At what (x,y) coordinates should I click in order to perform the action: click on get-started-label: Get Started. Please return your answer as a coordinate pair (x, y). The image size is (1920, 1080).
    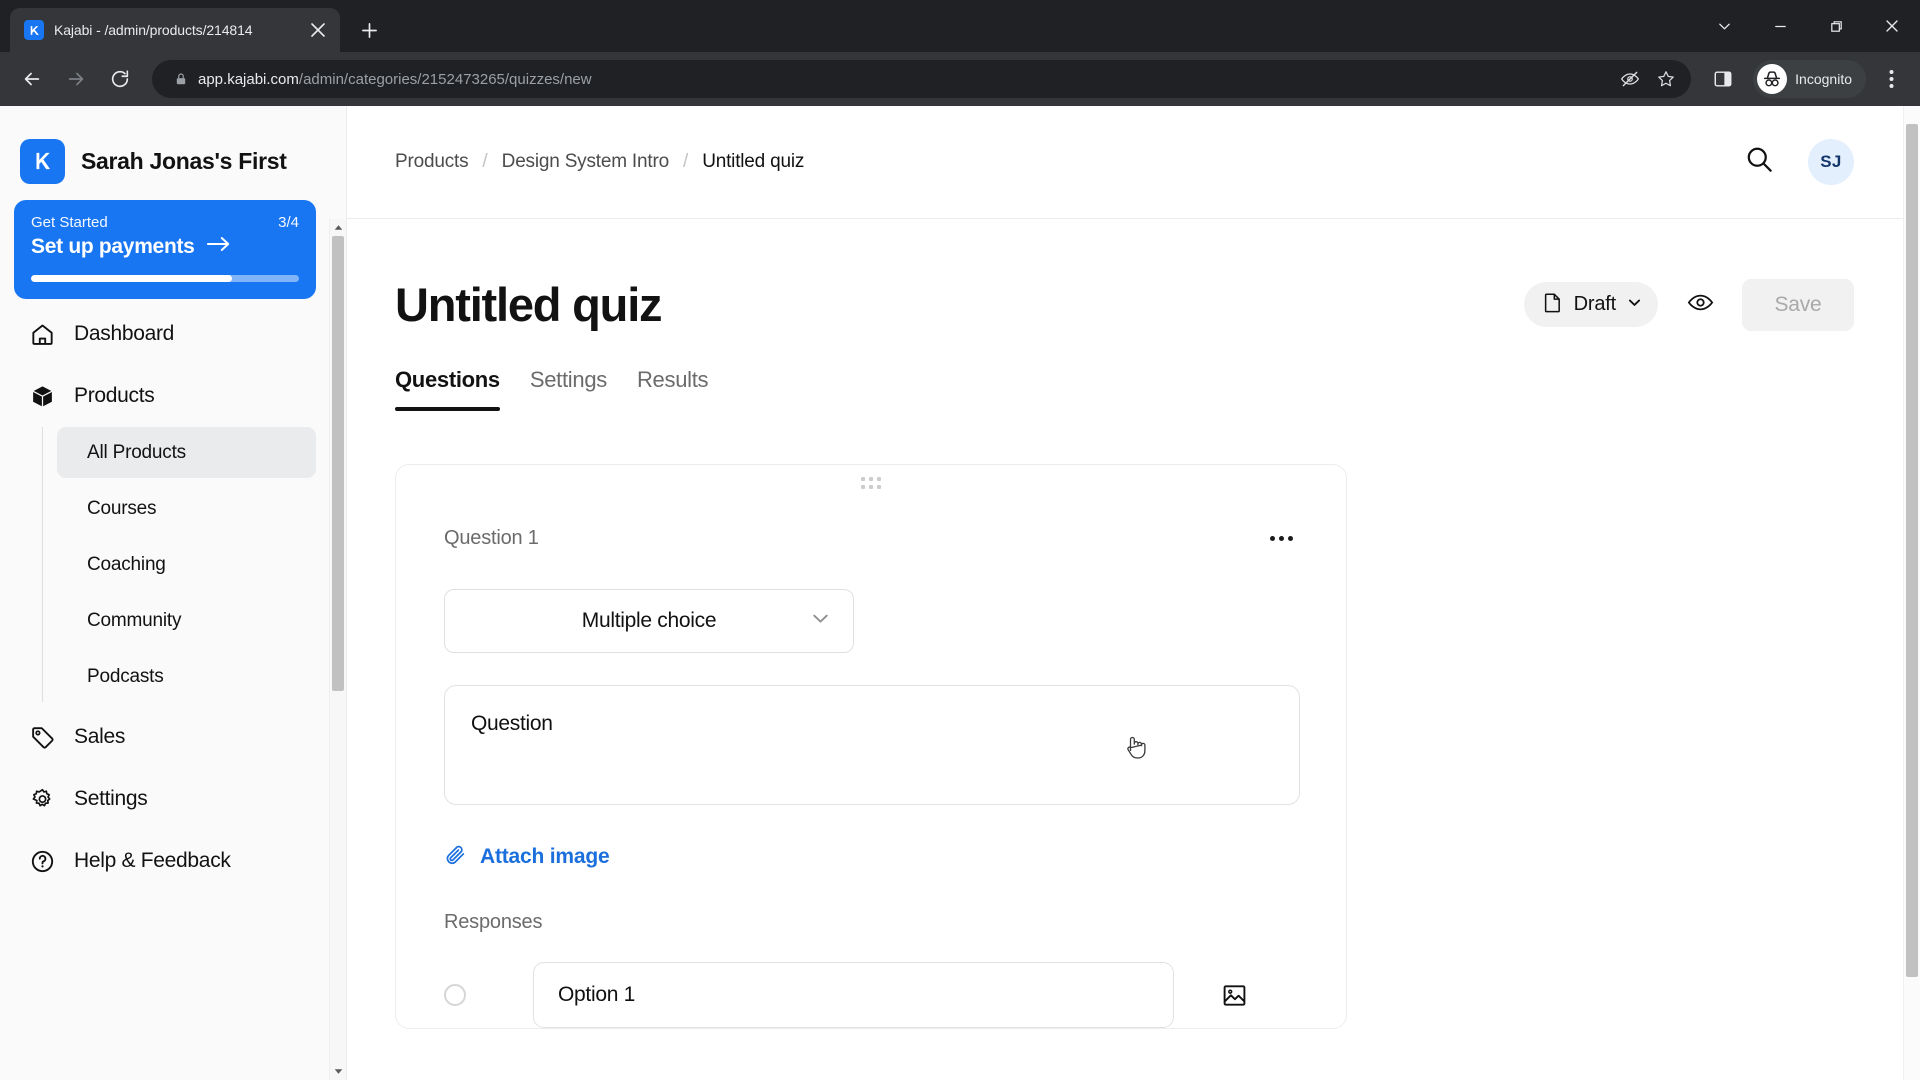
    Looking at the image, I should click on (69, 222).